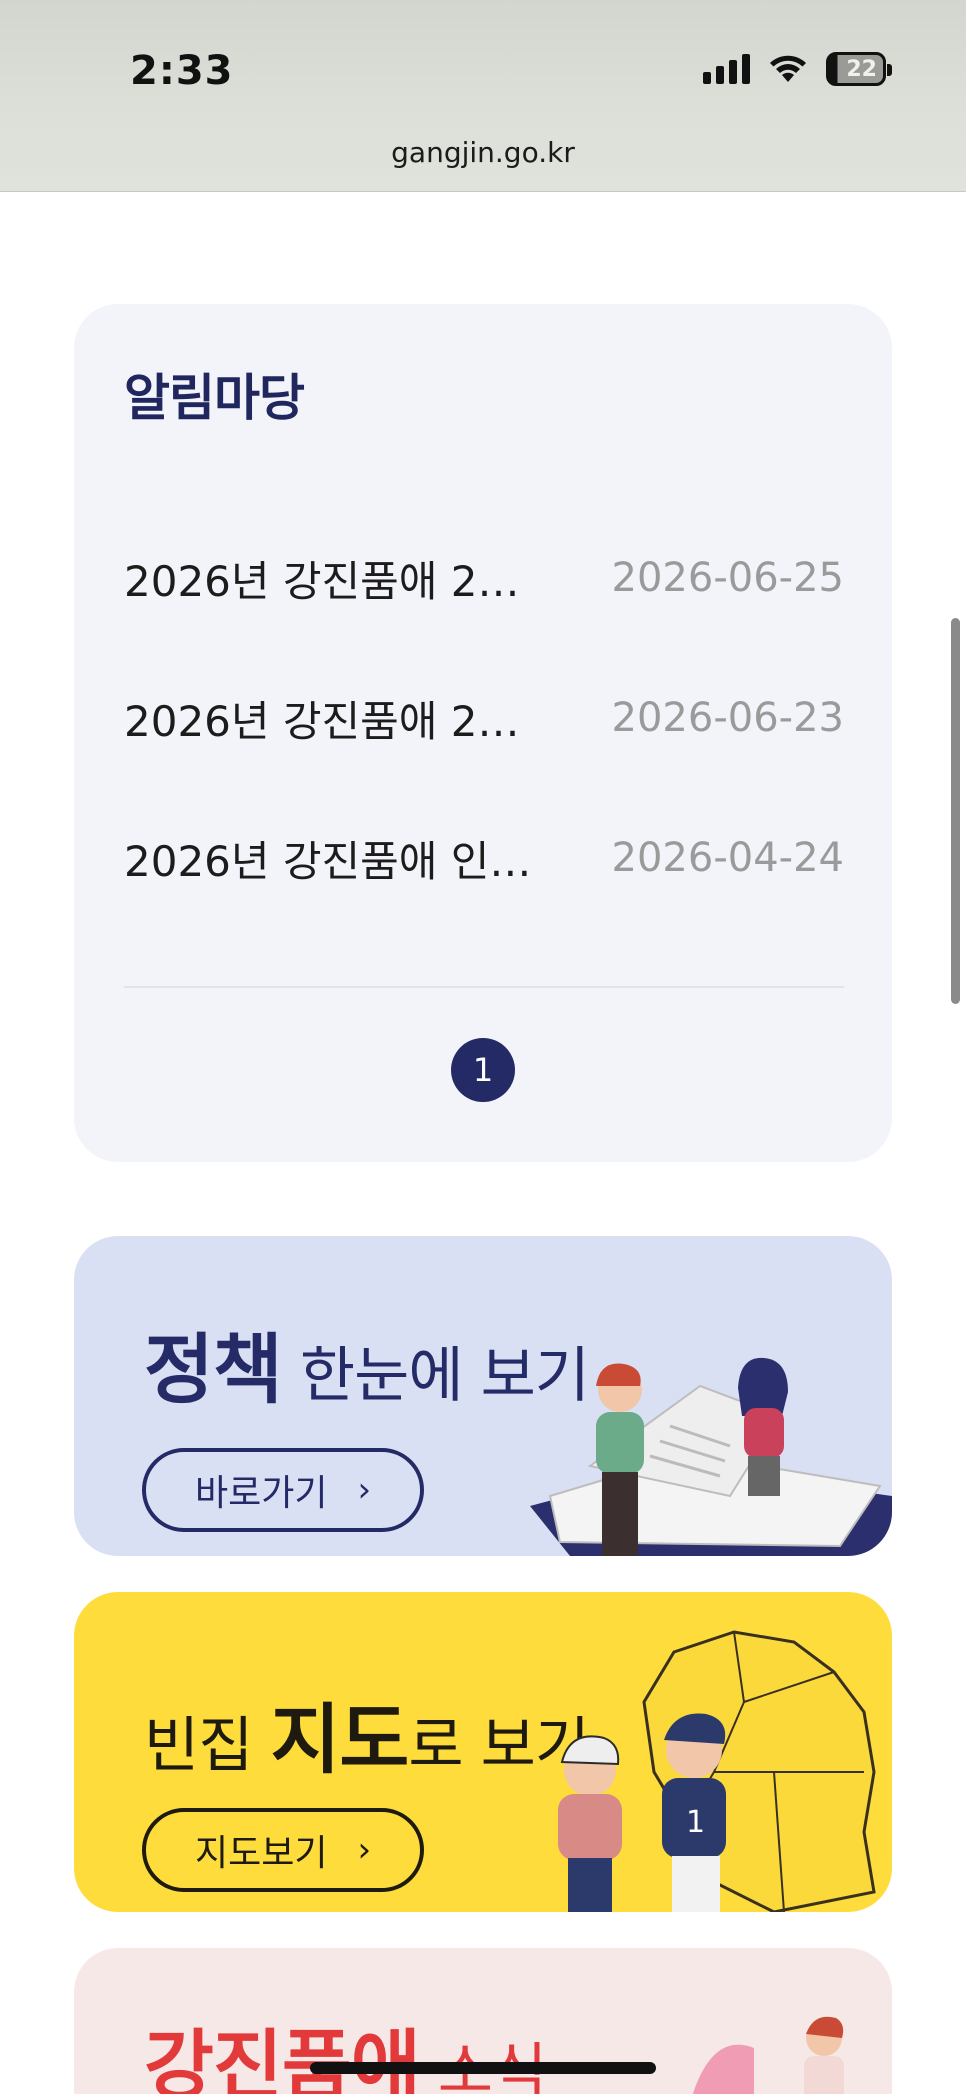 Image resolution: width=966 pixels, height=2094 pixels. What do you see at coordinates (768, 2055) in the screenshot?
I see `news-illustration` at bounding box center [768, 2055].